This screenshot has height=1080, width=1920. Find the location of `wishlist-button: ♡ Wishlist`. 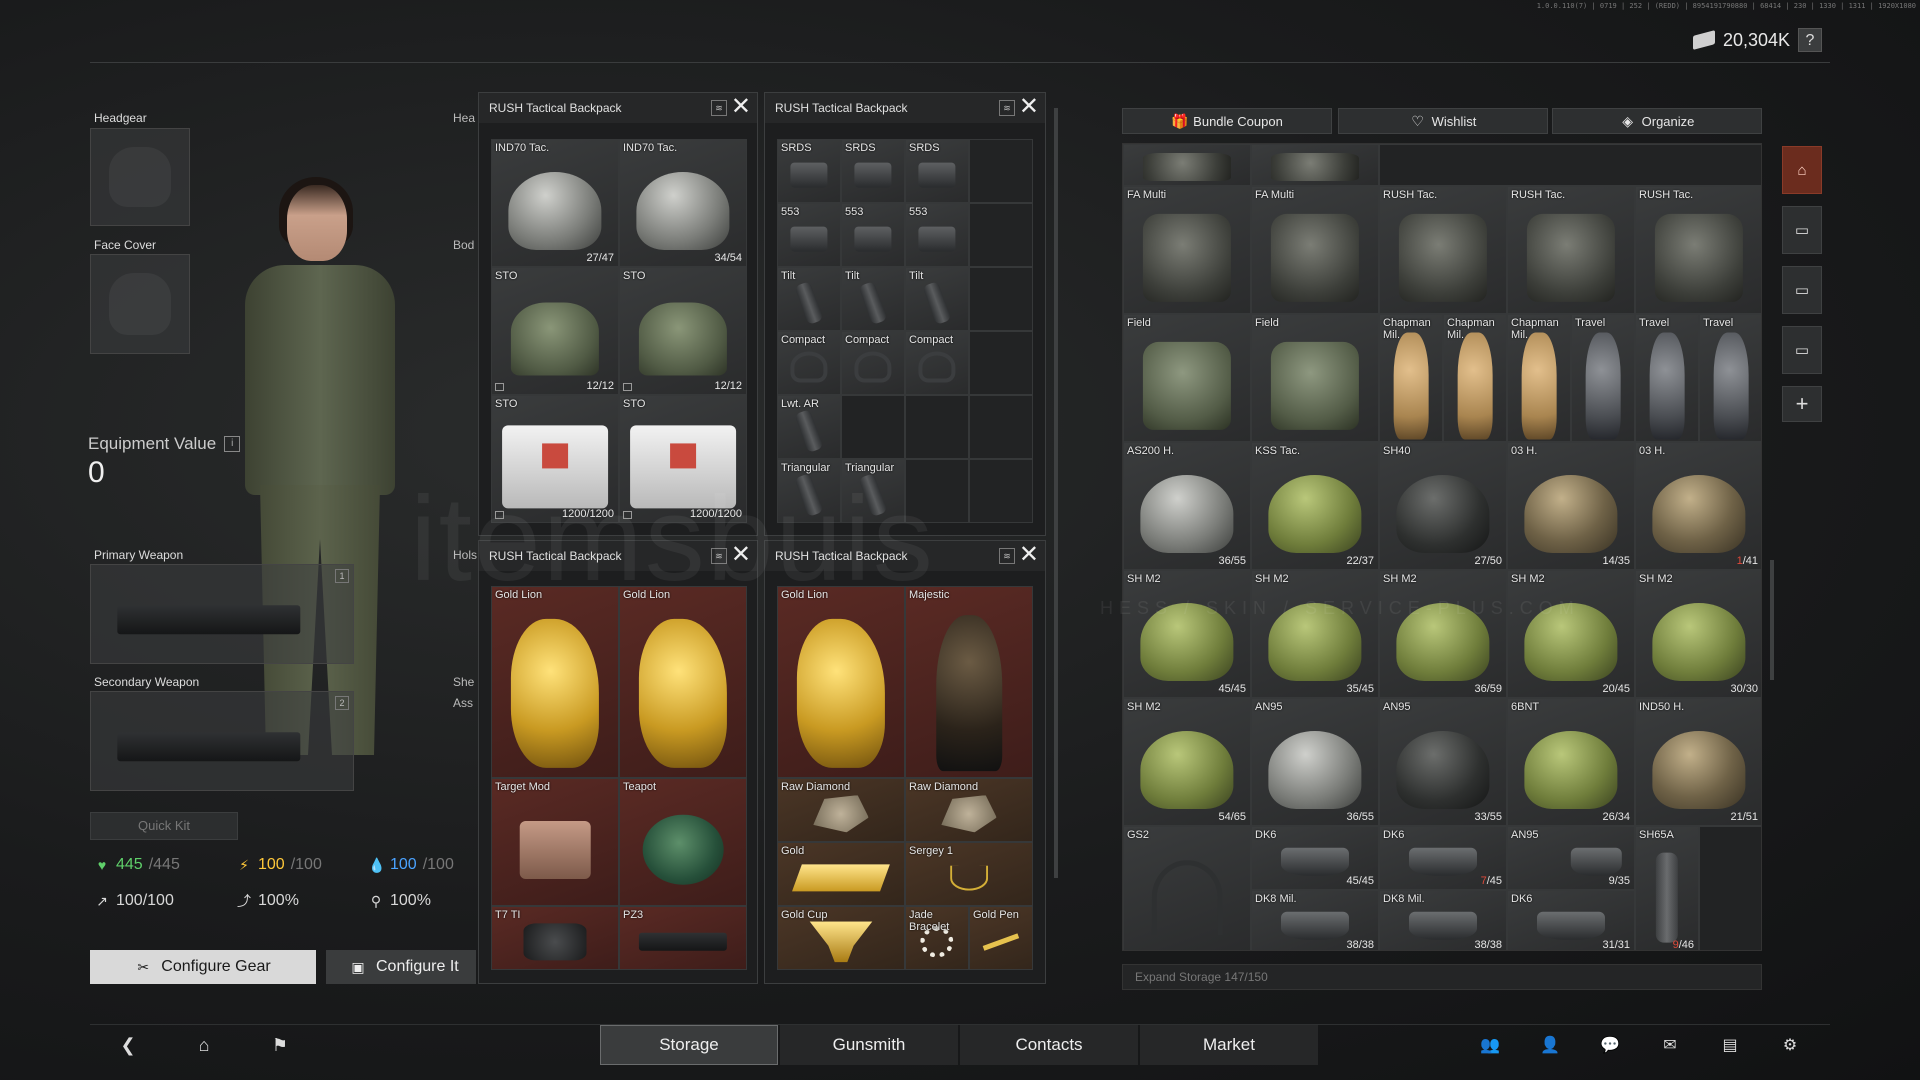

wishlist-button: ♡ Wishlist is located at coordinates (1443, 121).